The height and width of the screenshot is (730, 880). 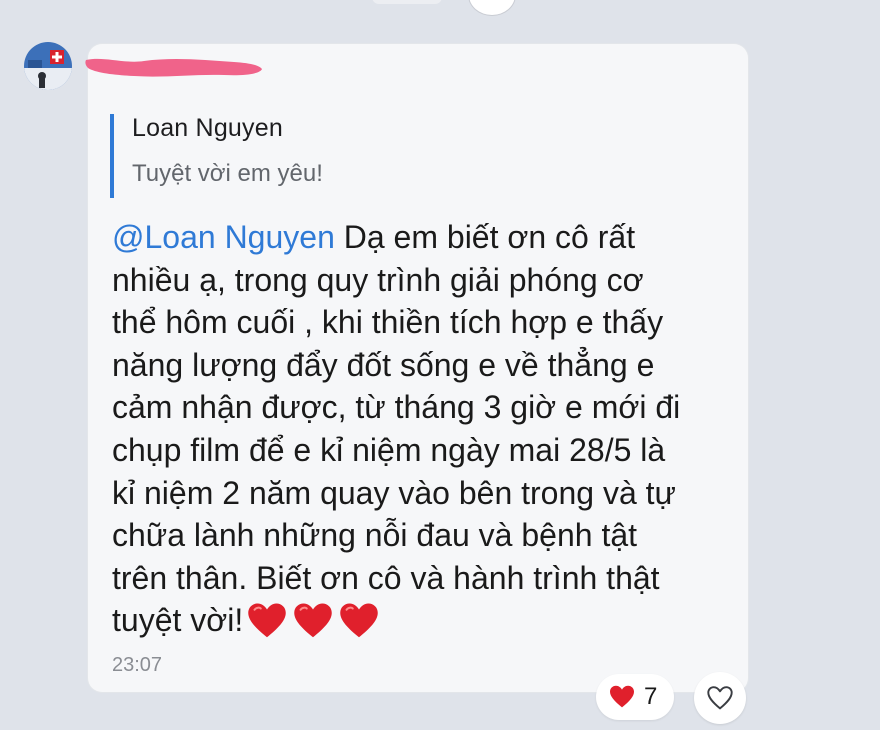 I want to click on emoji-group, so click(x=316, y=623).